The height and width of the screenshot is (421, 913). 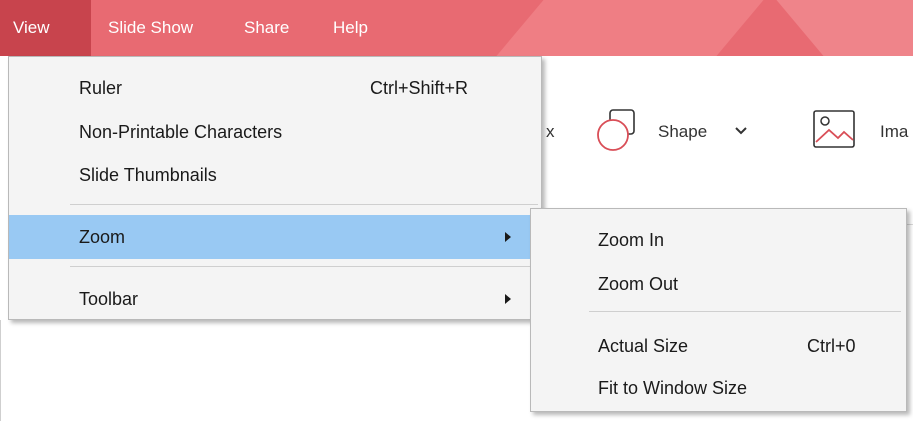 What do you see at coordinates (284, 28) in the screenshot?
I see `menu-share: Share` at bounding box center [284, 28].